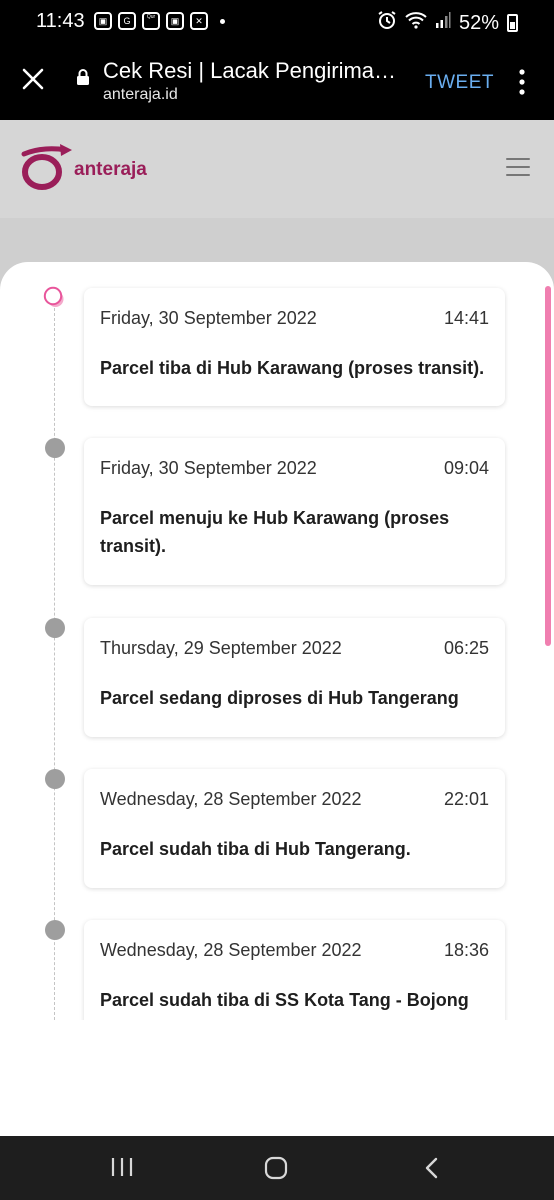 This screenshot has width=554, height=1200. I want to click on tracking-time: 06:25, so click(466, 648).